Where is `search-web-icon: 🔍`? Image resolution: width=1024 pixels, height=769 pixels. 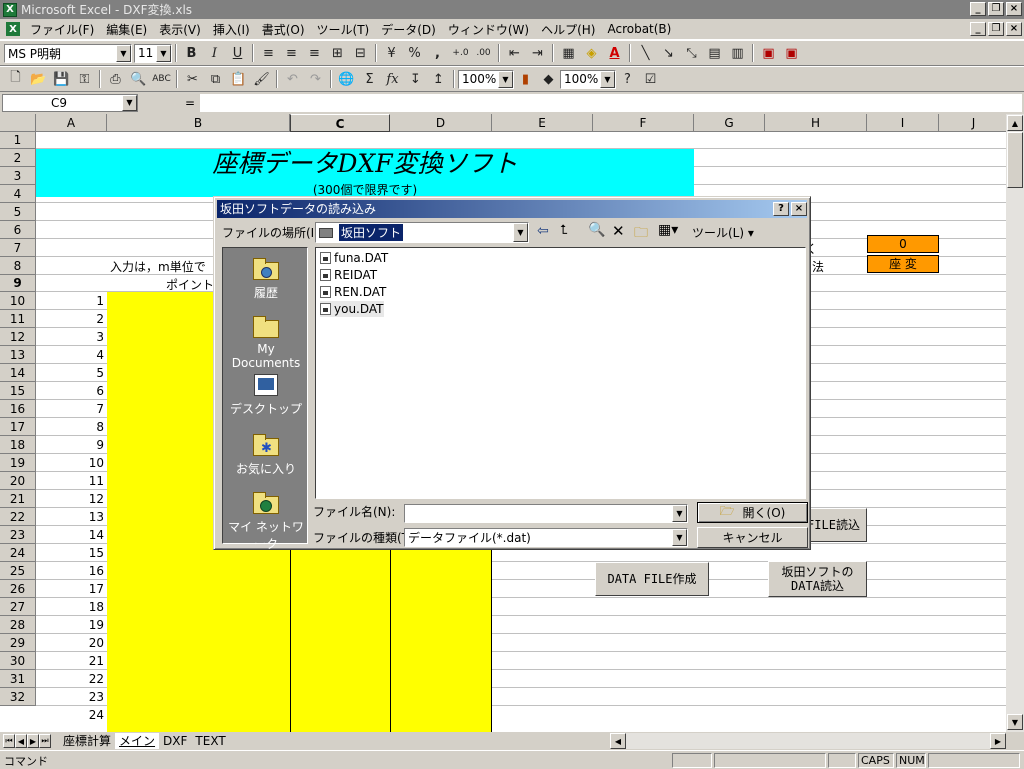
search-web-icon: 🔍 is located at coordinates (596, 230).